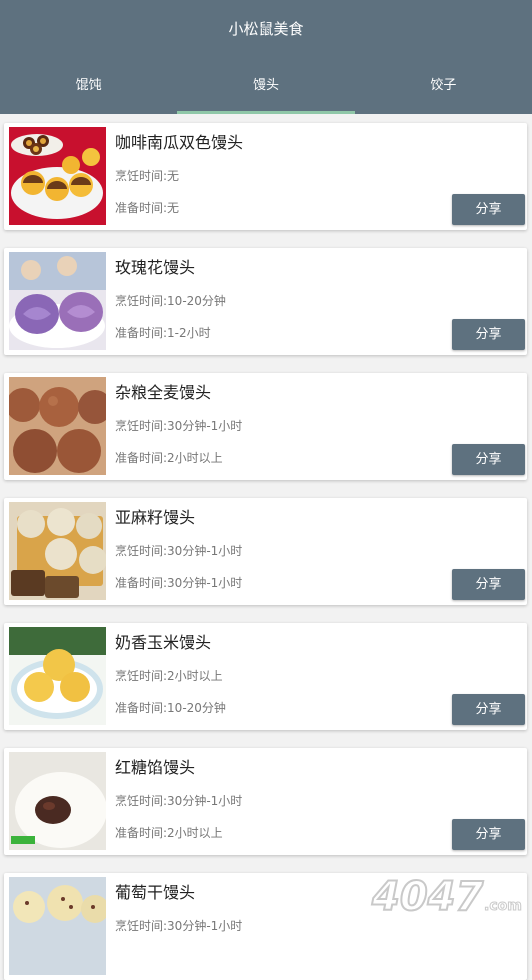  I want to click on rose-bun-photo, so click(57, 301).